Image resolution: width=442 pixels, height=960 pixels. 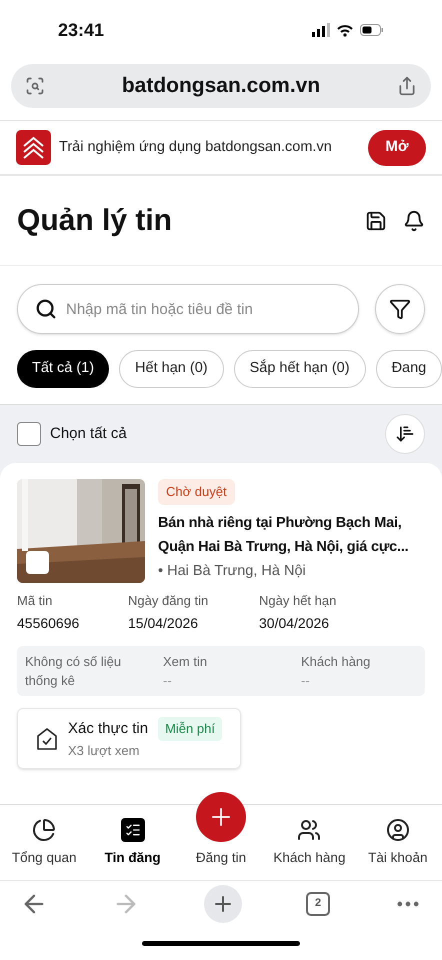 I want to click on pie-chart-icon, so click(x=44, y=830).